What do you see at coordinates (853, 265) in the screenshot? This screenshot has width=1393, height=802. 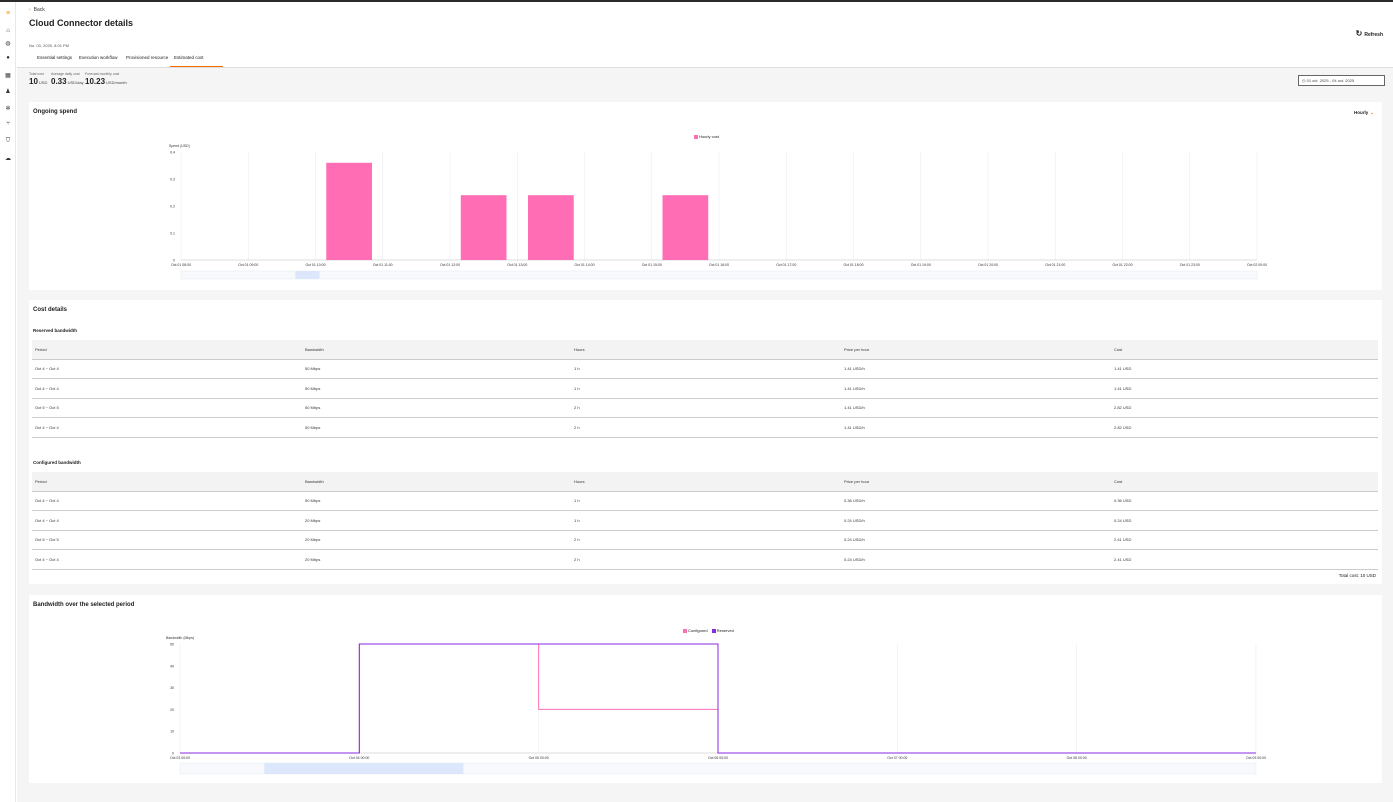 I see `x-tick-label: Oct 01 18:00` at bounding box center [853, 265].